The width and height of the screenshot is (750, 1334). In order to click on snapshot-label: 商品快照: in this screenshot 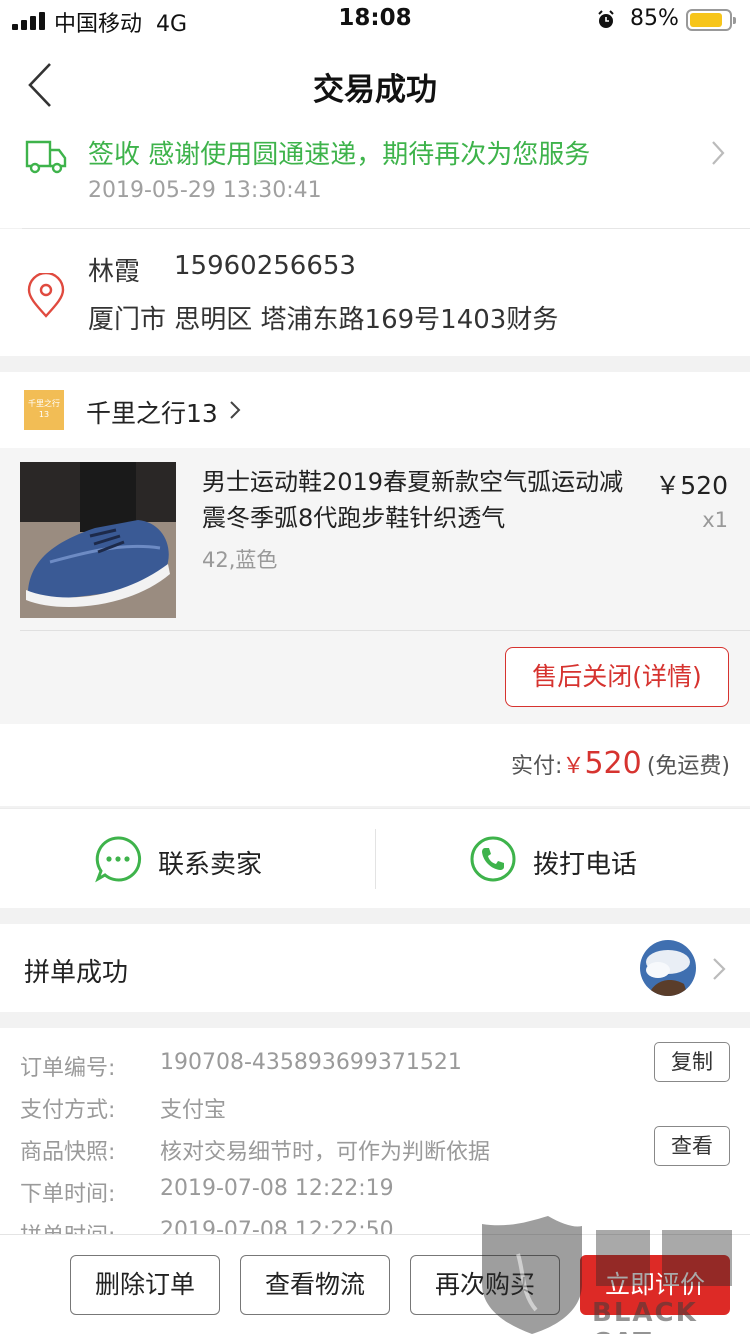, I will do `click(68, 1152)`.